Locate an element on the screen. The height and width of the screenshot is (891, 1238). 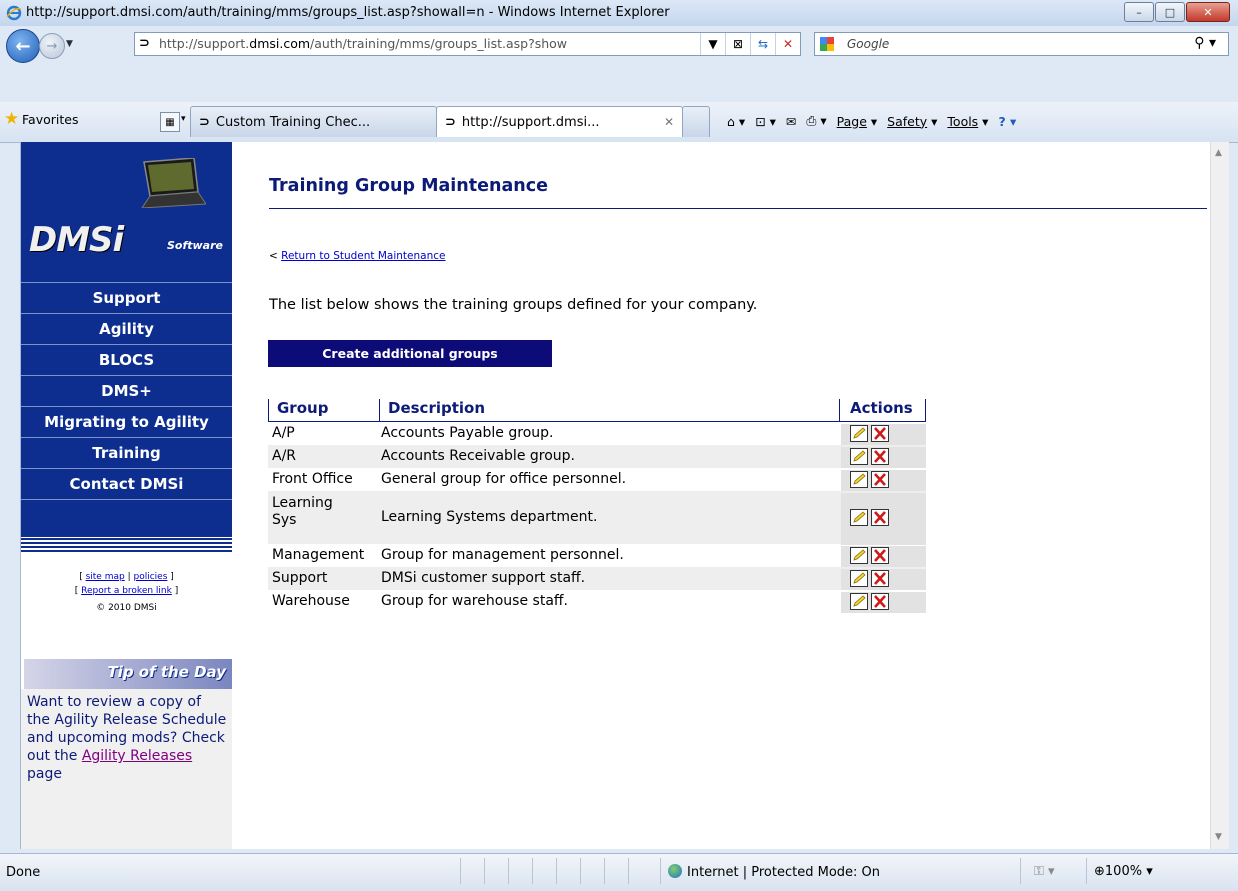
group-cell: A/R is located at coordinates (284, 456).